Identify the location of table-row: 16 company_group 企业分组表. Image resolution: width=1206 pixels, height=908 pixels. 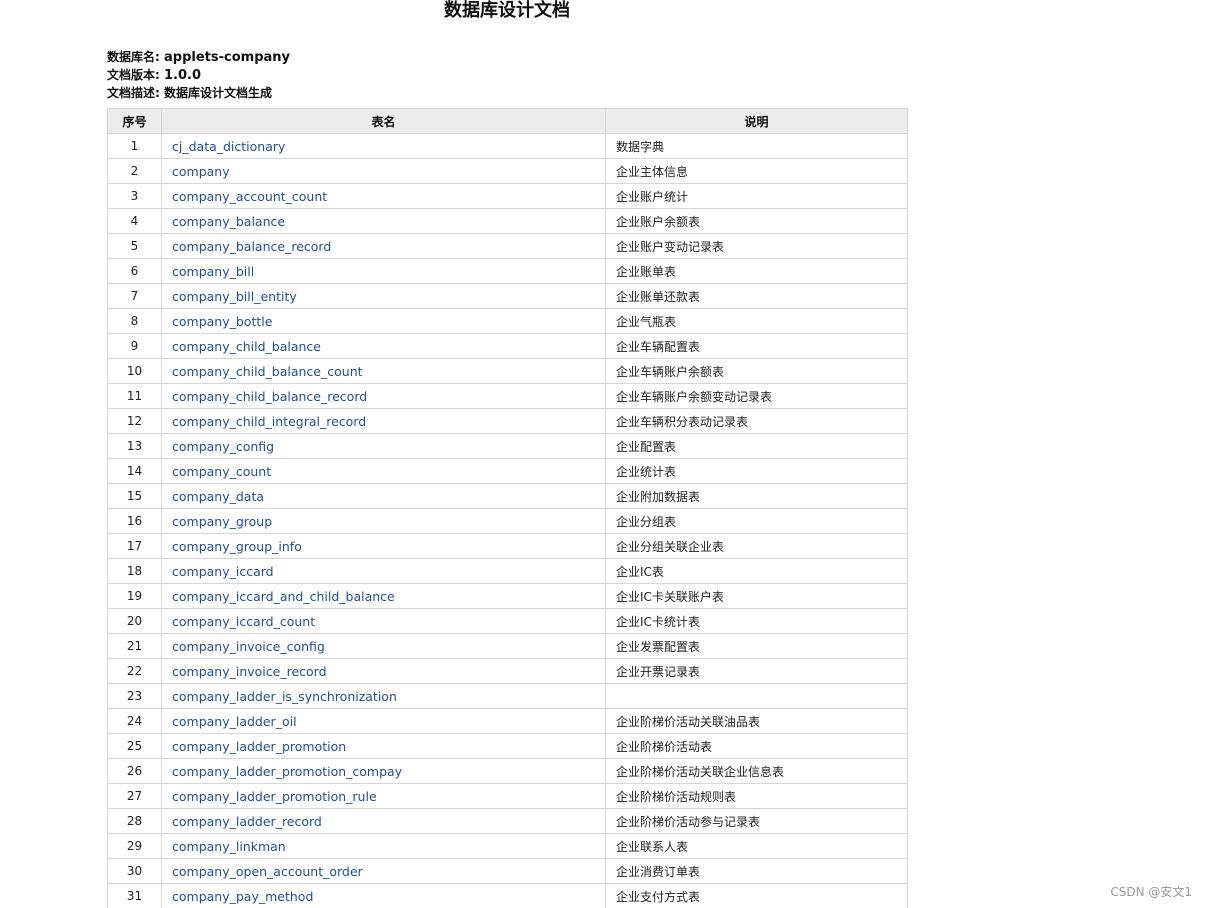
(507, 521).